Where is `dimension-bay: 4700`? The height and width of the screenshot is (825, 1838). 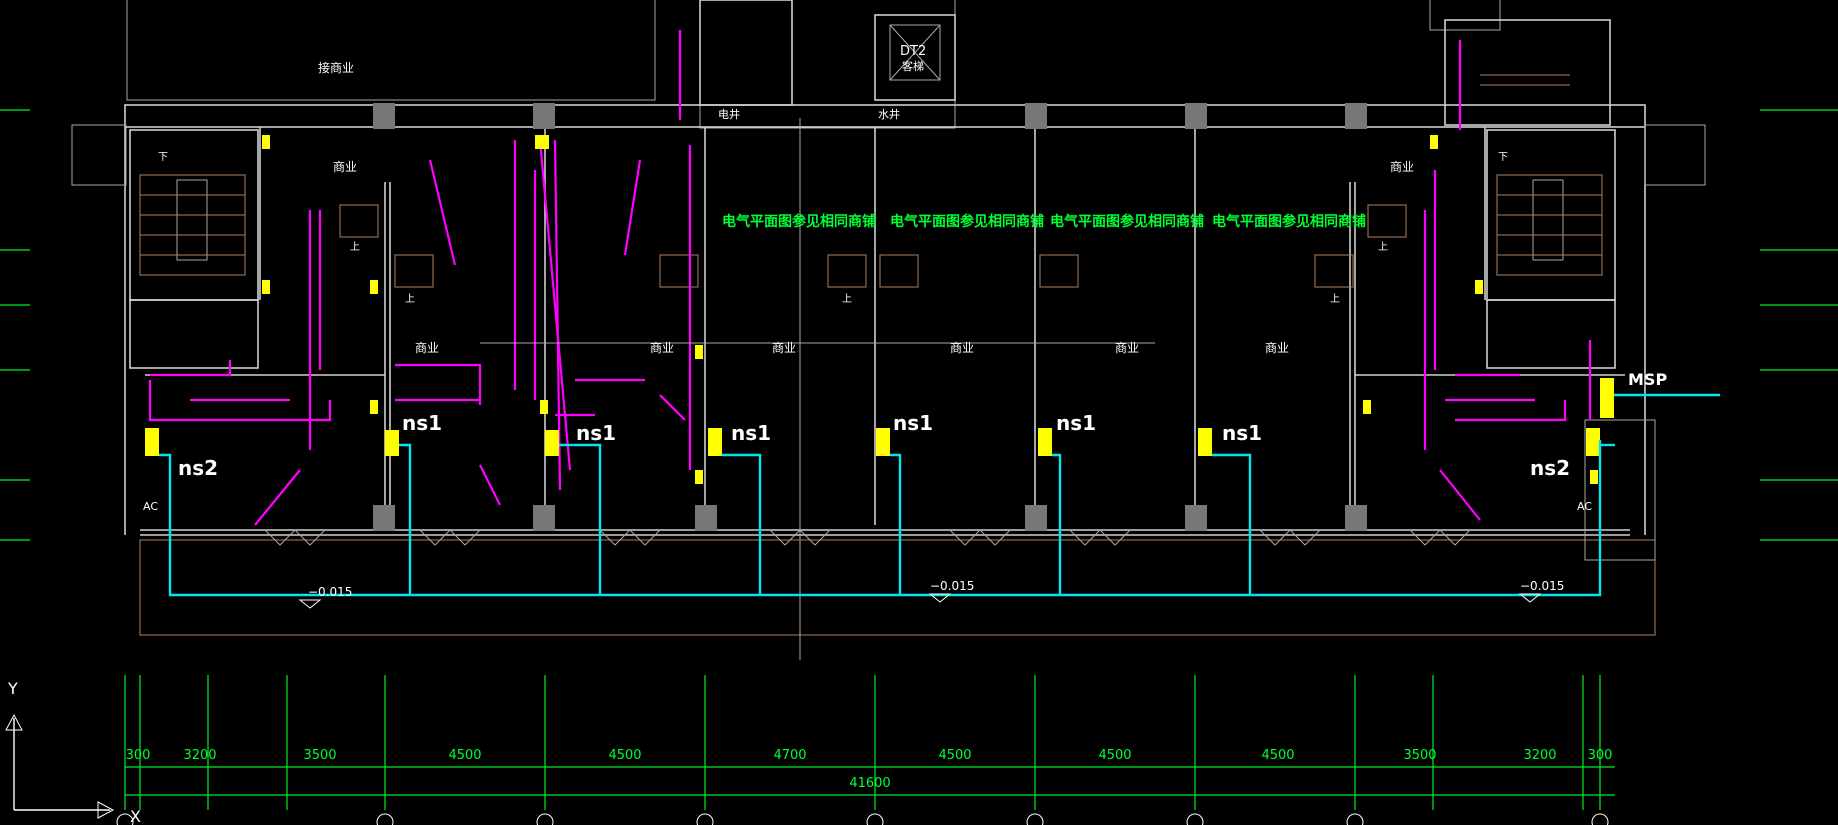 dimension-bay: 4700 is located at coordinates (789, 755).